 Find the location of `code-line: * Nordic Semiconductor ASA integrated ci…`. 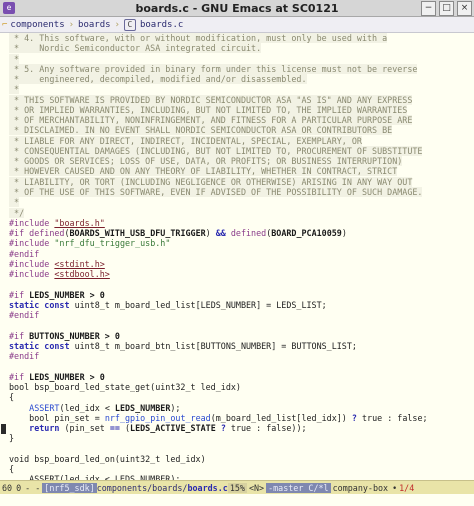

code-line: * Nordic Semiconductor ASA integrated ci… is located at coordinates (241, 48).